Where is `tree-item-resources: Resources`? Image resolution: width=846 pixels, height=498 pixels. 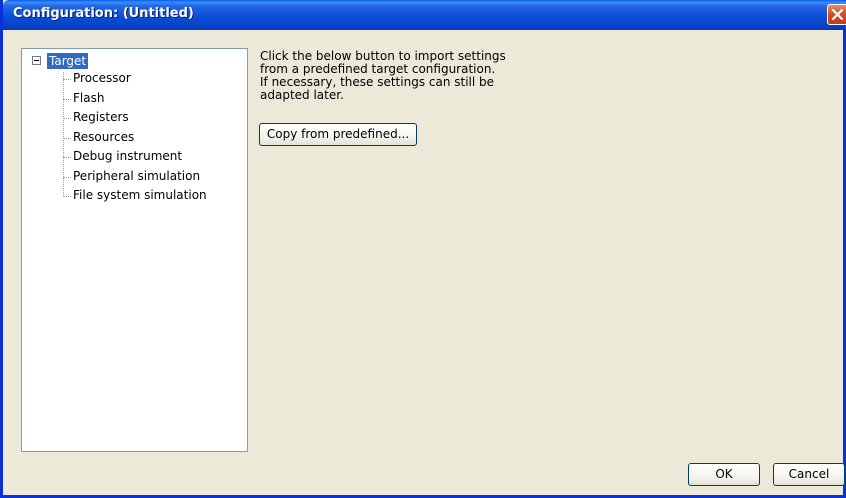 tree-item-resources: Resources is located at coordinates (135, 138).